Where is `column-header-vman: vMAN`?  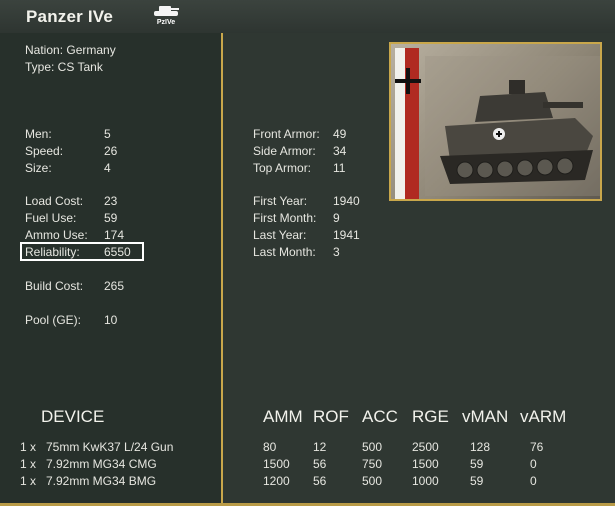 column-header-vman: vMAN is located at coordinates (485, 416).